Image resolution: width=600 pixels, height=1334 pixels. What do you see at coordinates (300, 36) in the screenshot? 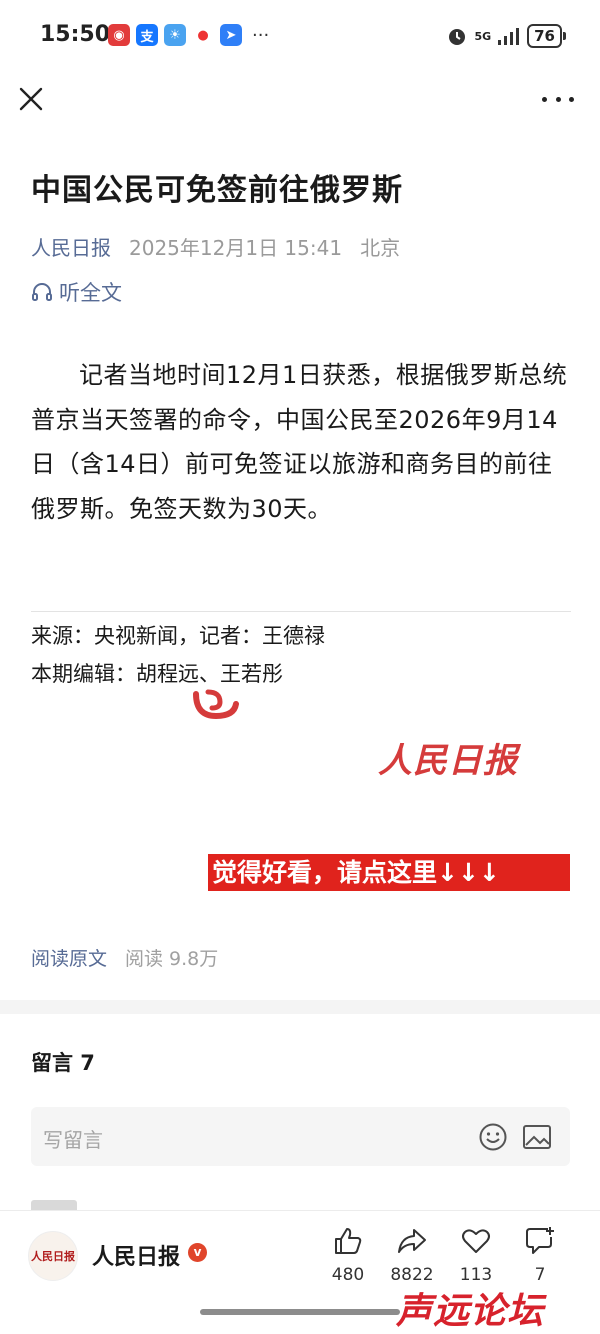
I see `status-bar: 15:50 ◉ 支 ☀ ● ➤ ··· 5G 76` at bounding box center [300, 36].